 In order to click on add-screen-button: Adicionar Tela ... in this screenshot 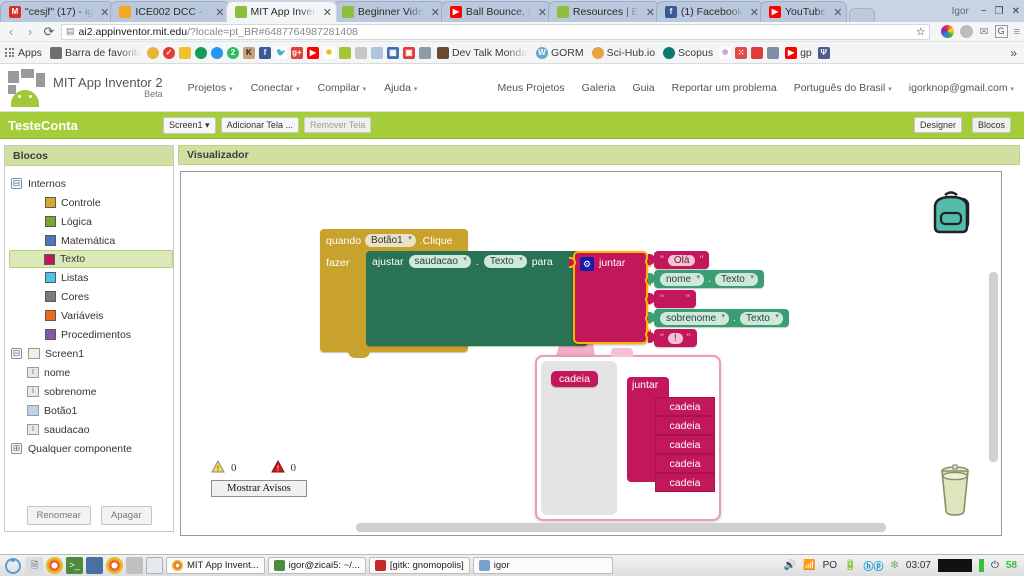, I will do `click(259, 125)`.